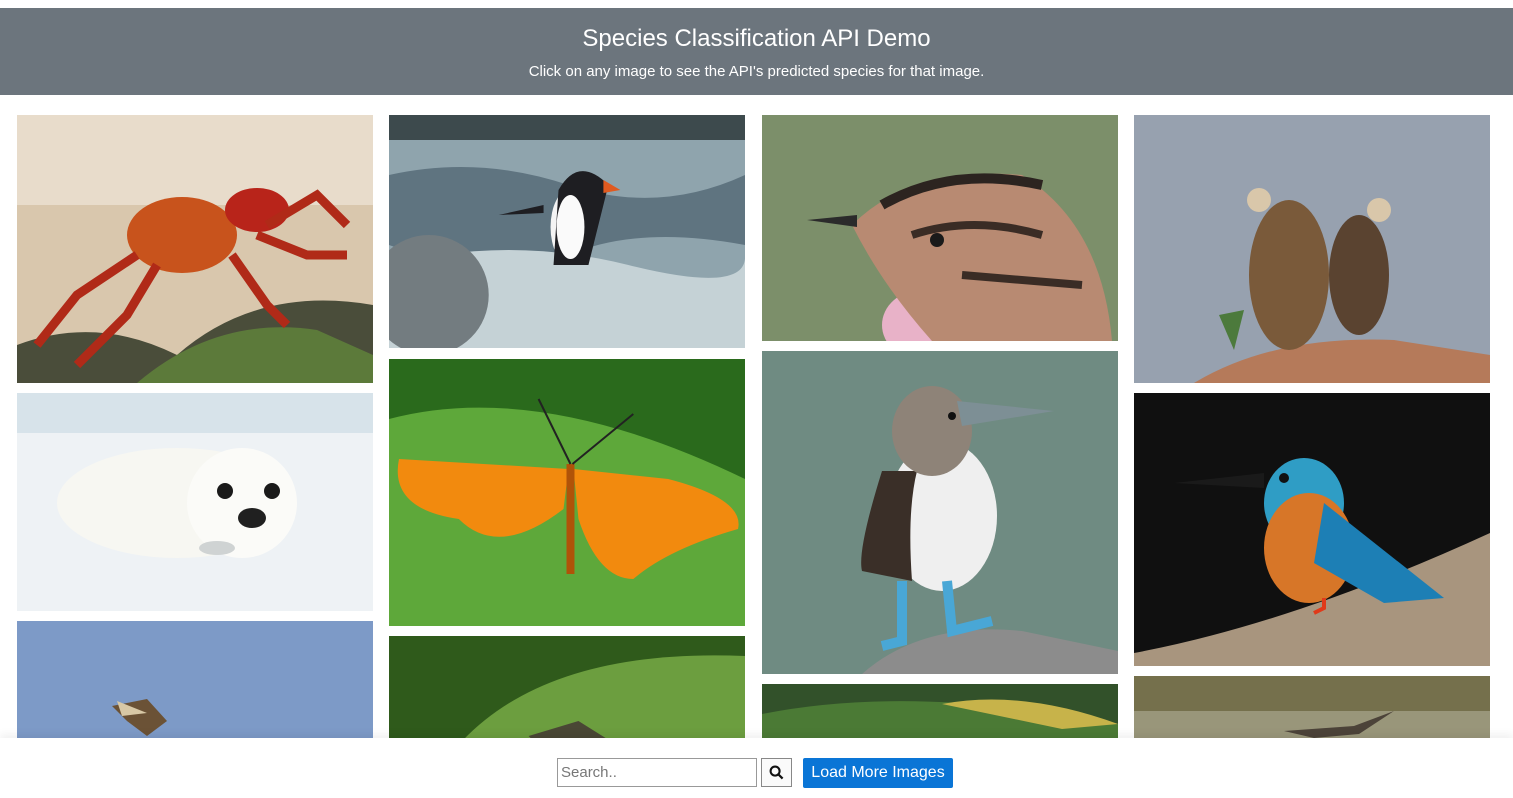 The width and height of the screenshot is (1513, 798). I want to click on search-button, so click(776, 772).